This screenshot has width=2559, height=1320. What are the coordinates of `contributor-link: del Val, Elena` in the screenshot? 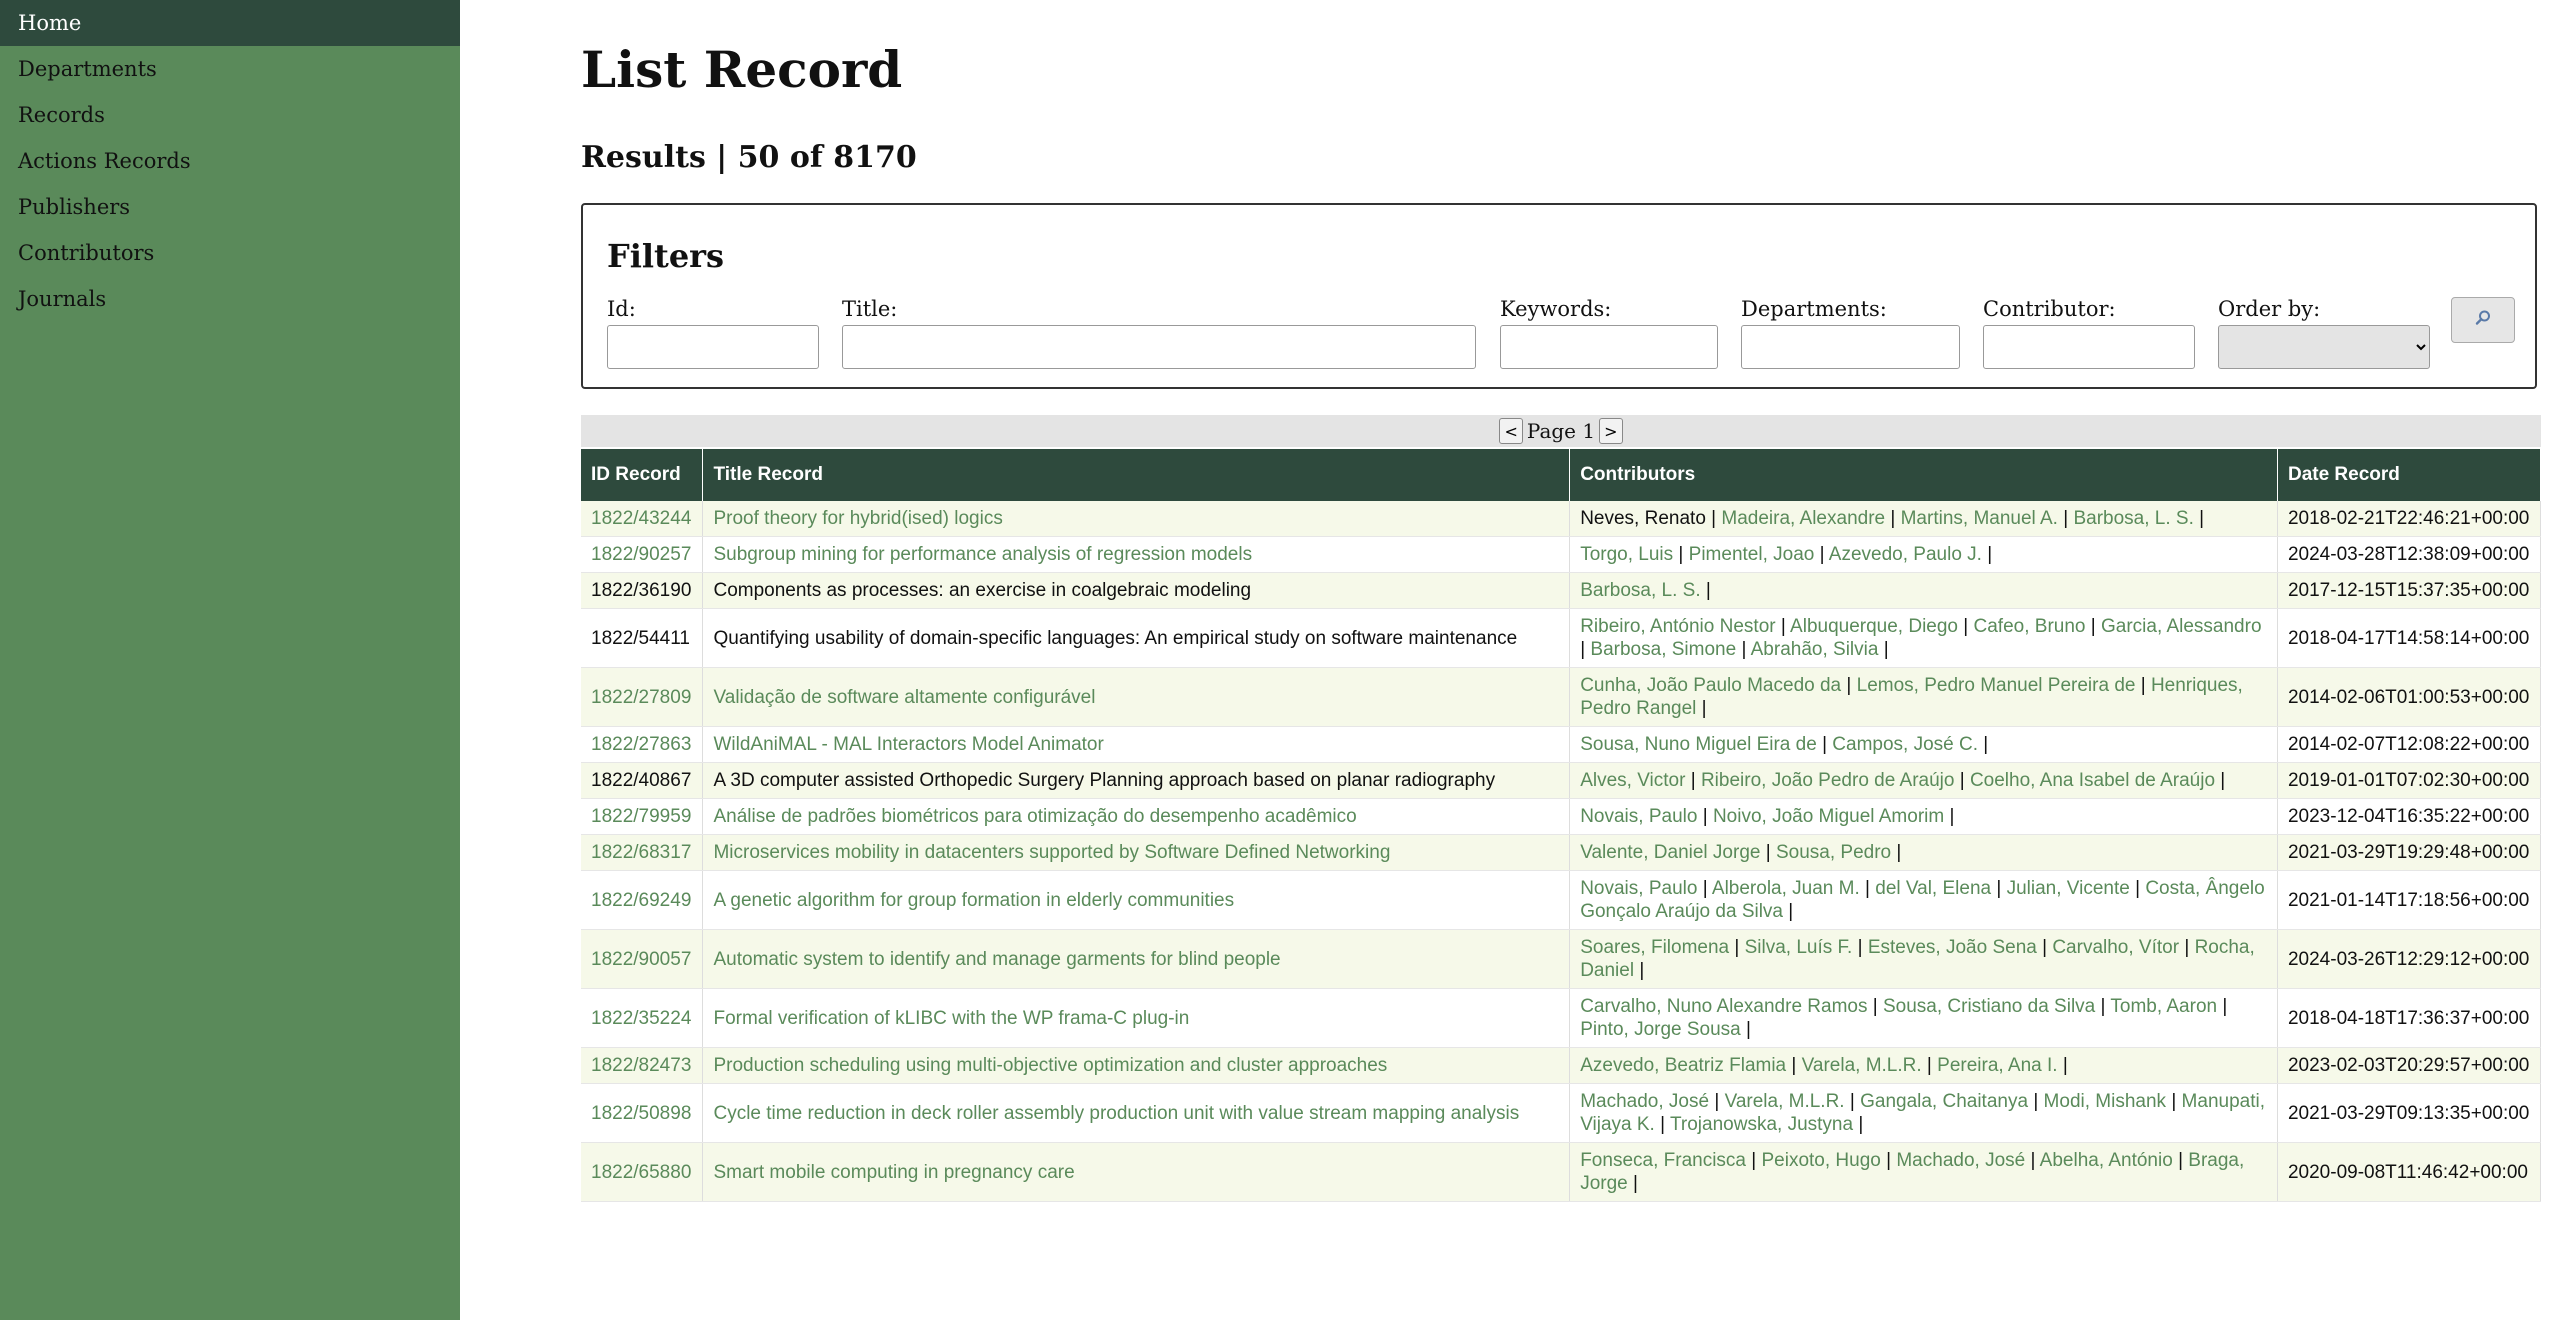 It's located at (1933, 888).